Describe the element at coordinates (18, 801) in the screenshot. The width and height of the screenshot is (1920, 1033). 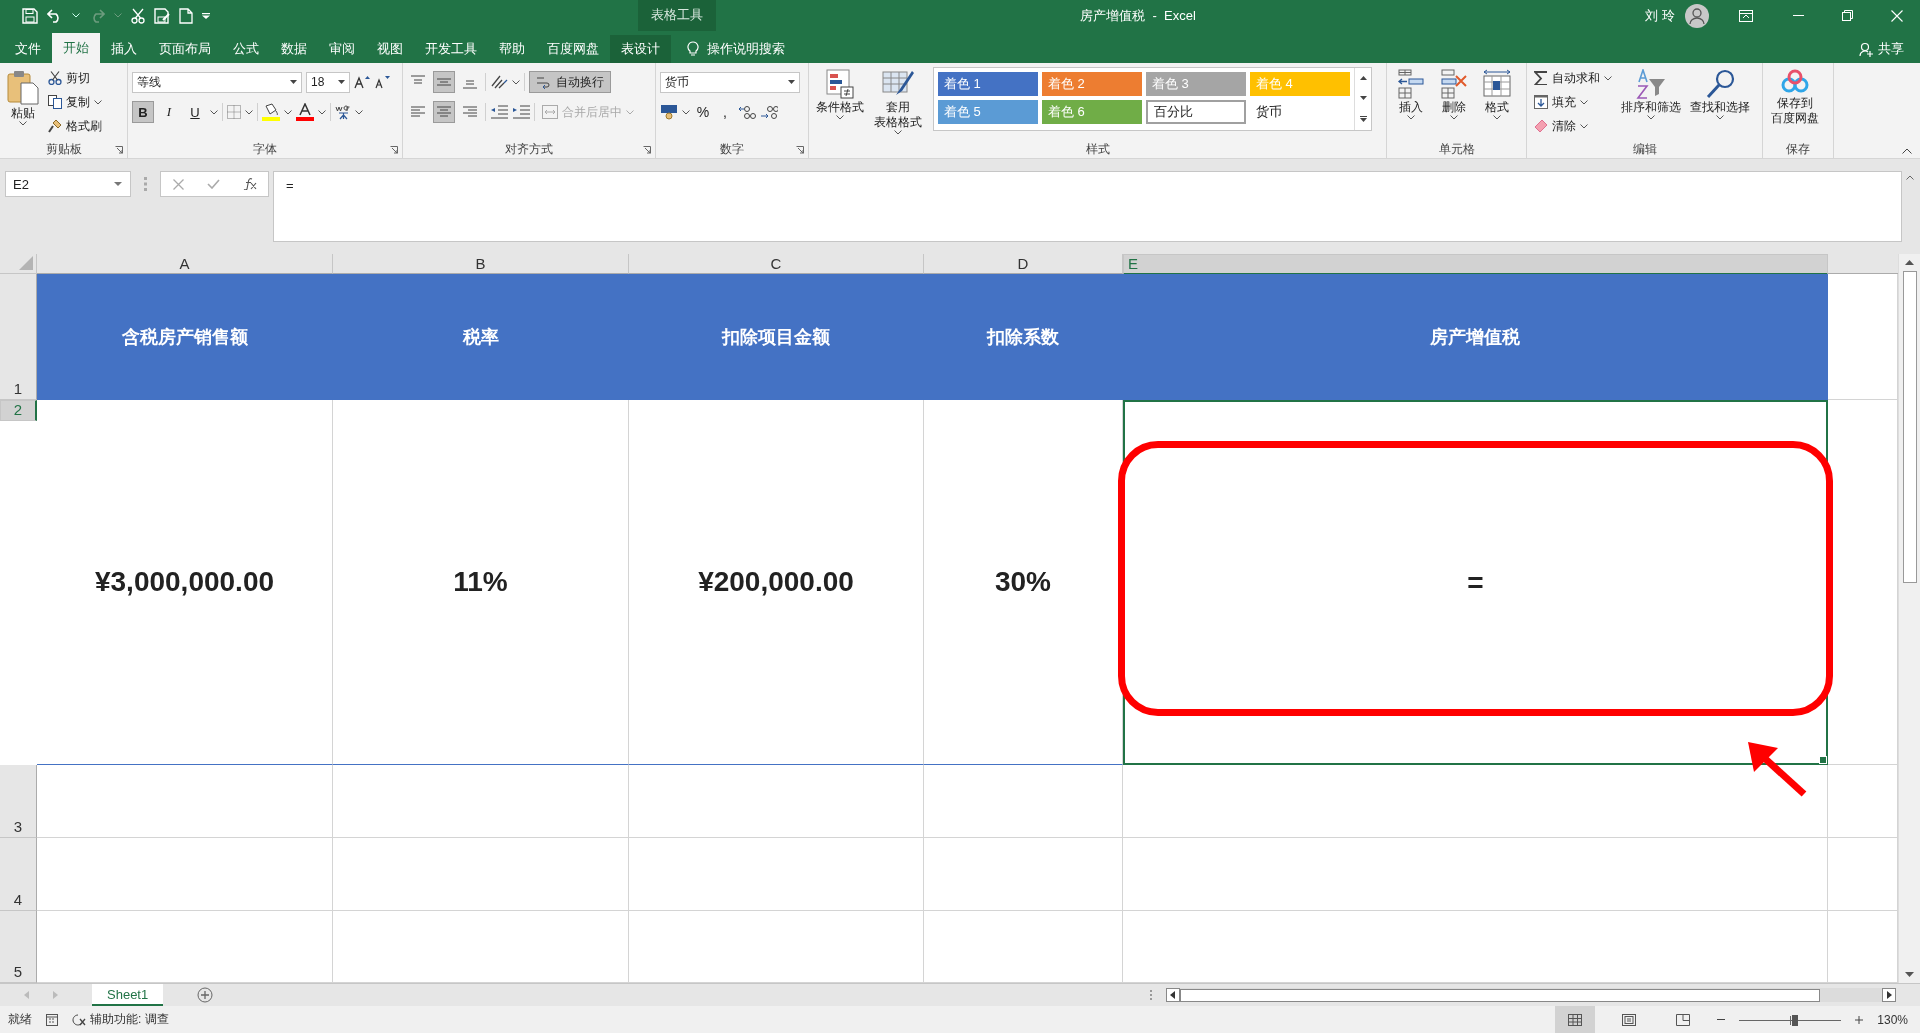
I see `row-header: 3` at that location.